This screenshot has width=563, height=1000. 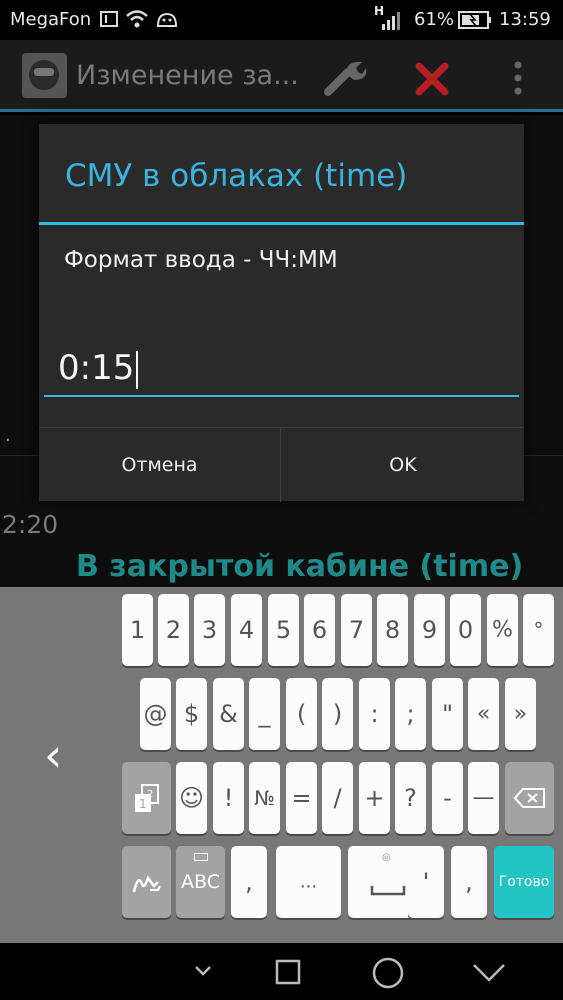 I want to click on text-cursor, so click(x=137, y=369).